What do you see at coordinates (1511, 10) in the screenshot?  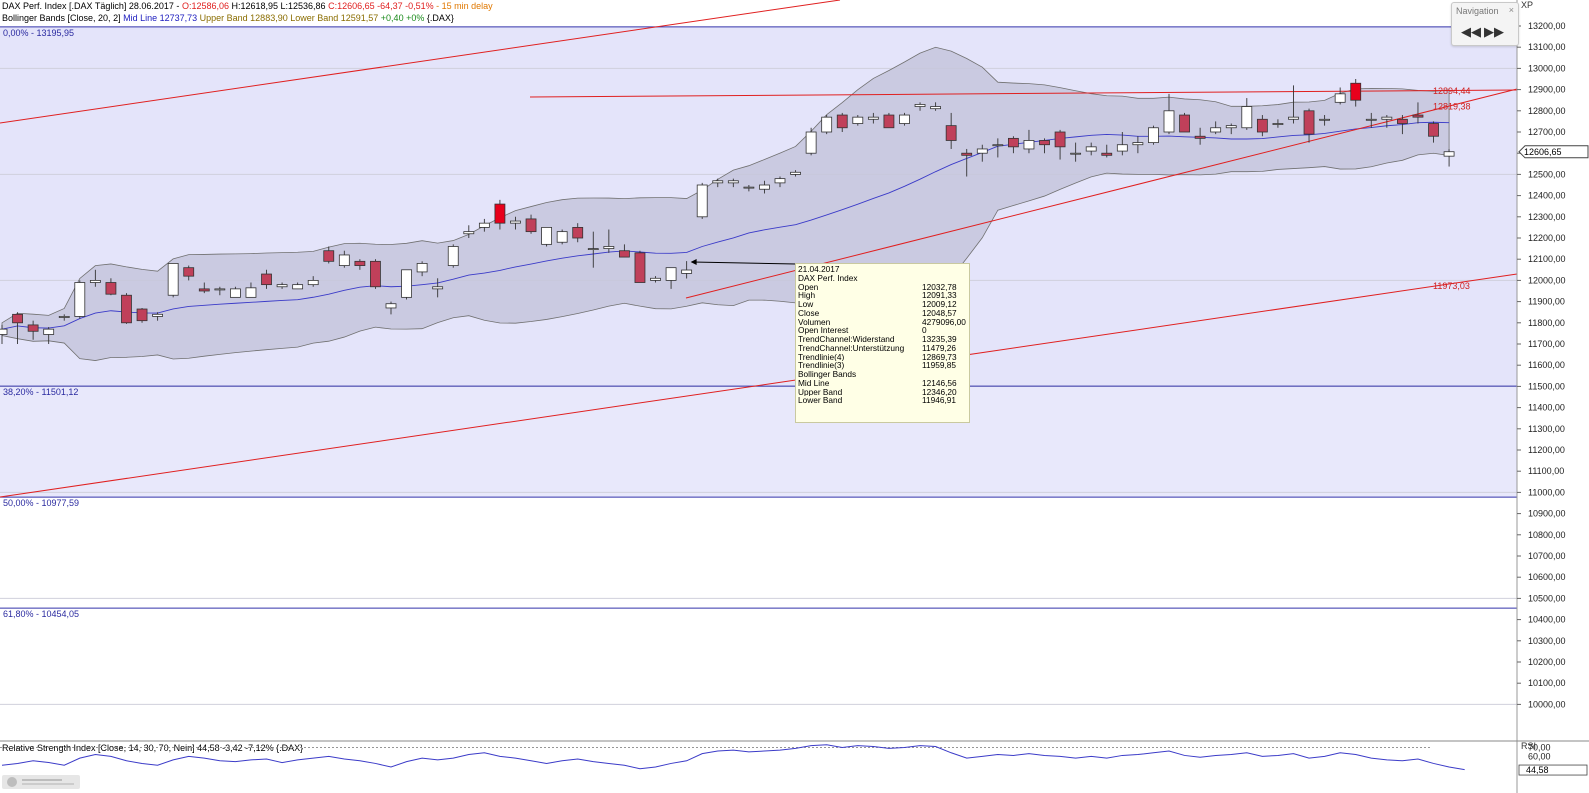 I see `navigation-close-icon: ×` at bounding box center [1511, 10].